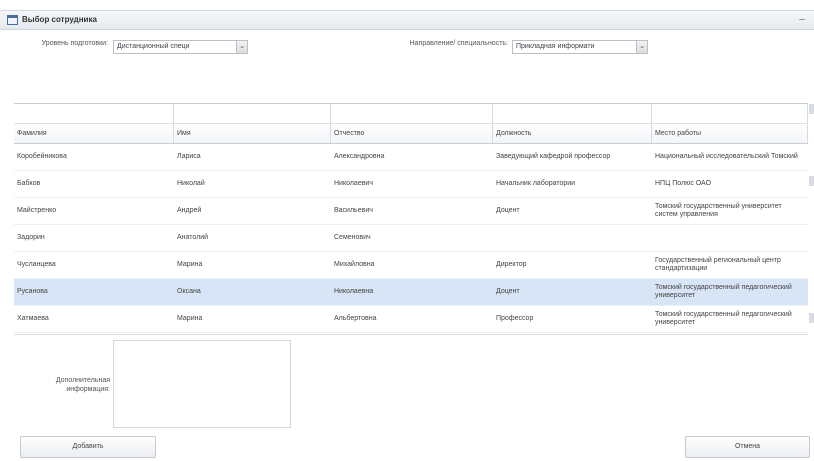 Image resolution: width=814 pixels, height=461 pixels. I want to click on cell-position: Профессор, so click(515, 318).